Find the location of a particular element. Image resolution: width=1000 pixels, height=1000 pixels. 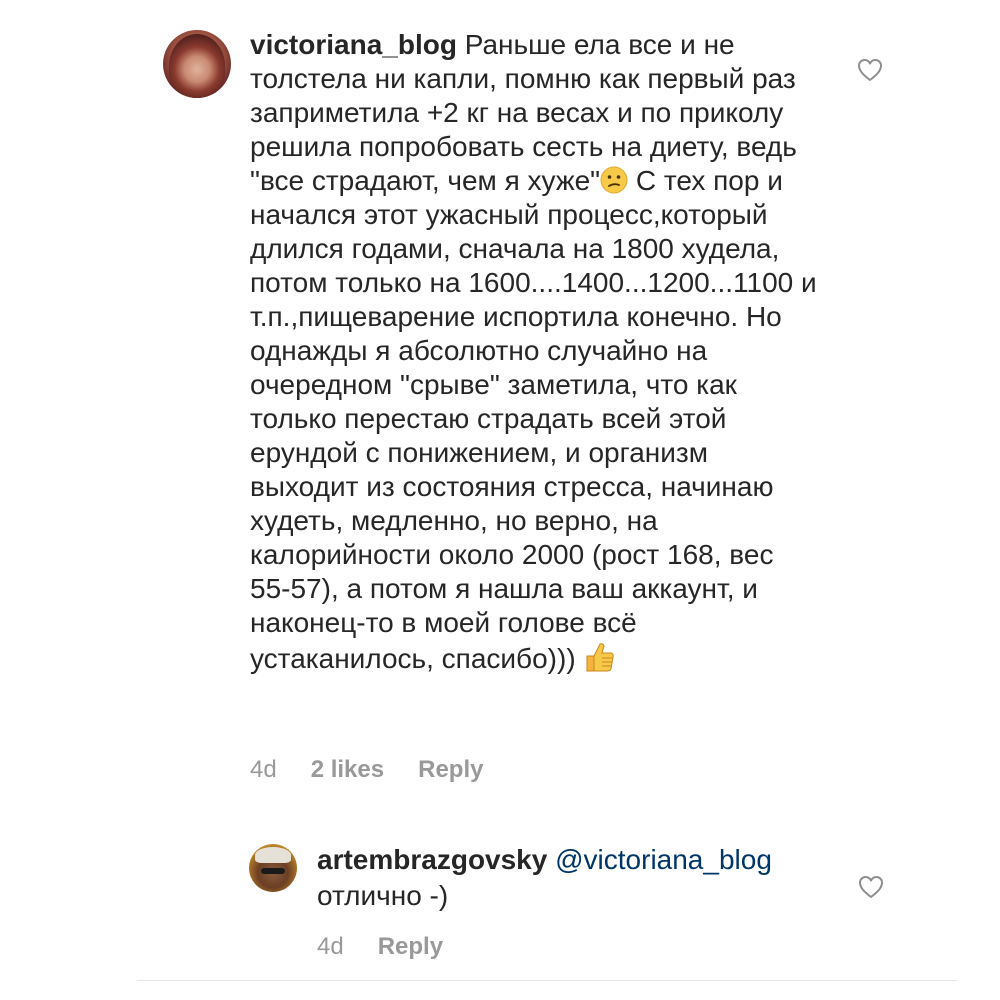

comment-meta: 4d 2 likes Reply is located at coordinates (366, 770).